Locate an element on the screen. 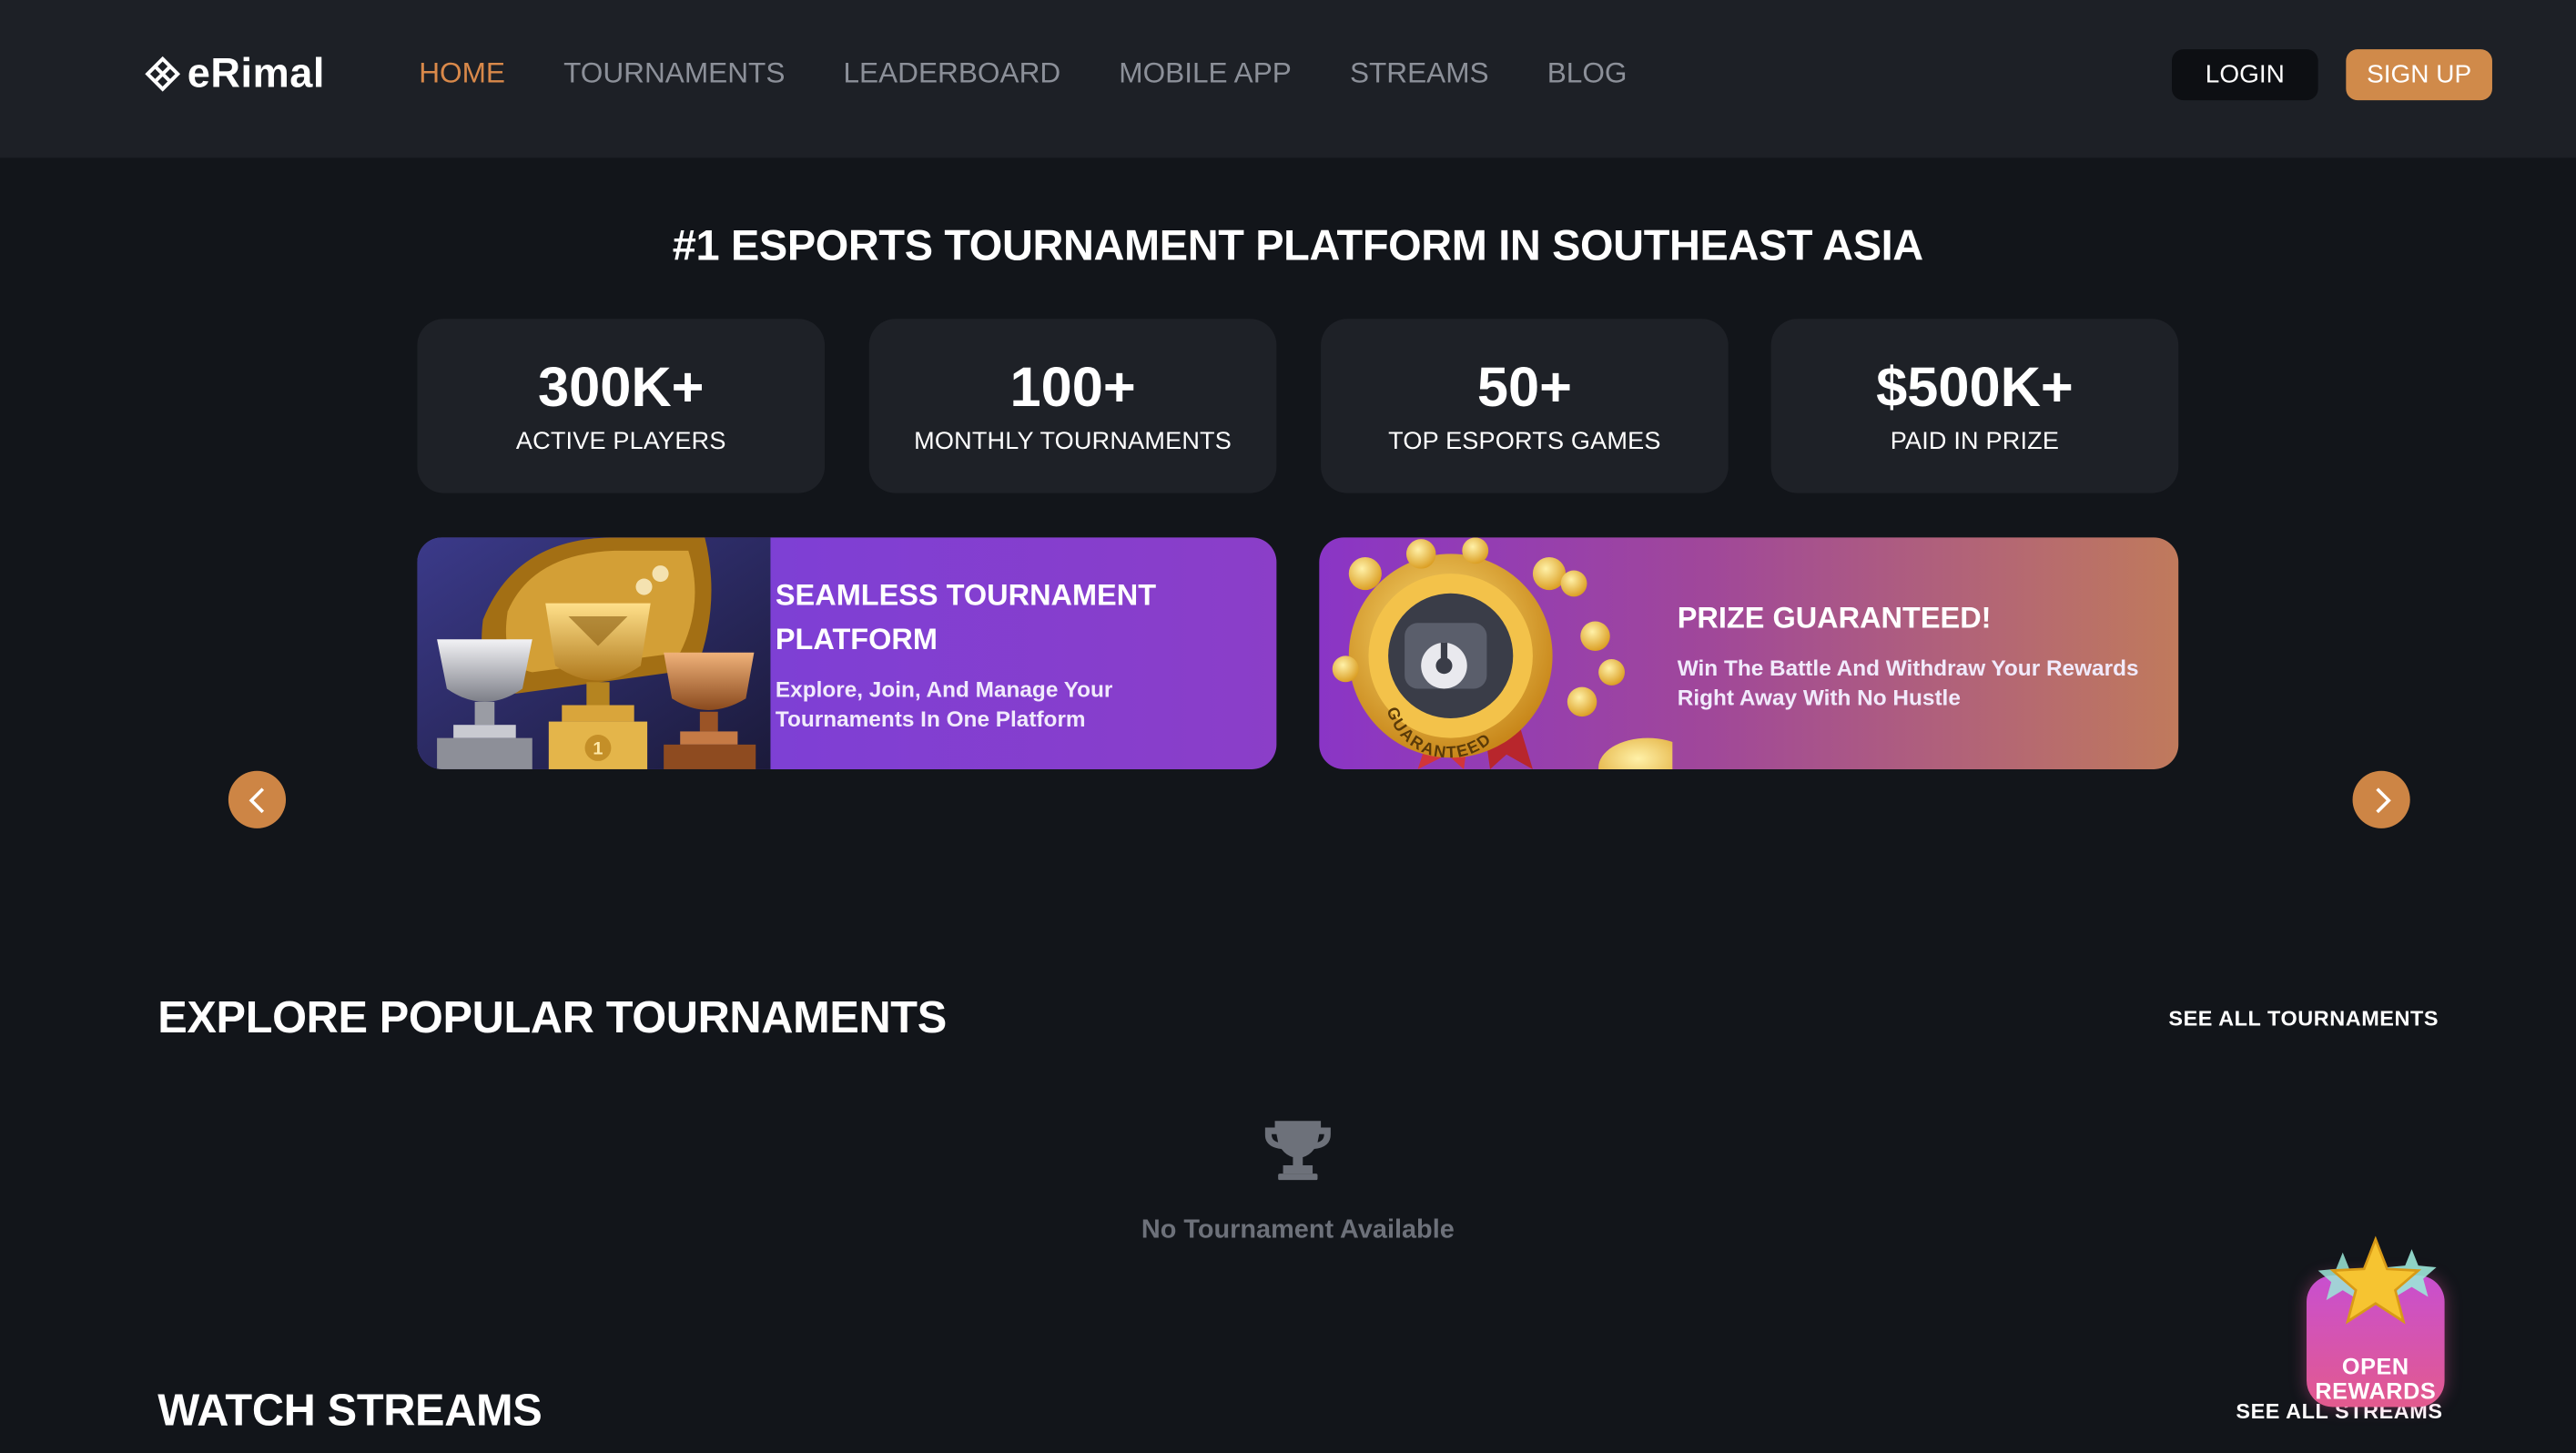 The width and height of the screenshot is (2576, 1453). stat-label: PAID IN PRIZE is located at coordinates (1975, 441).